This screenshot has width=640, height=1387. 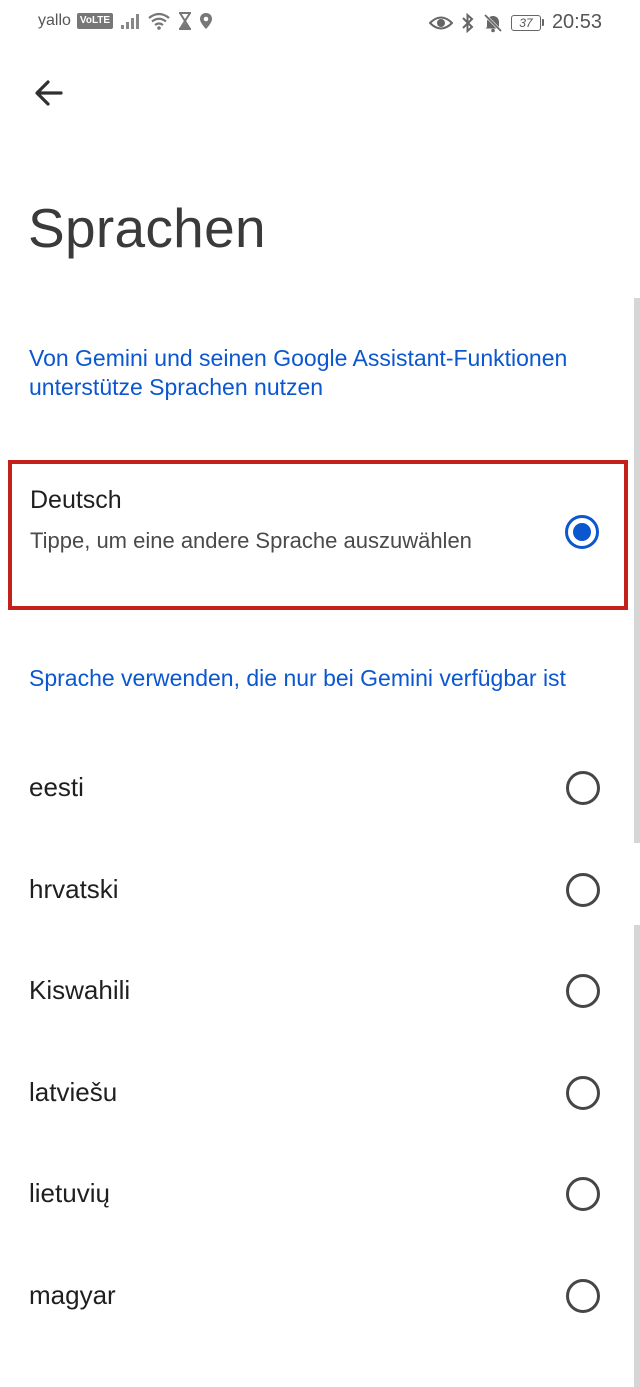 I want to click on language-label: Kiswahili, so click(x=80, y=990).